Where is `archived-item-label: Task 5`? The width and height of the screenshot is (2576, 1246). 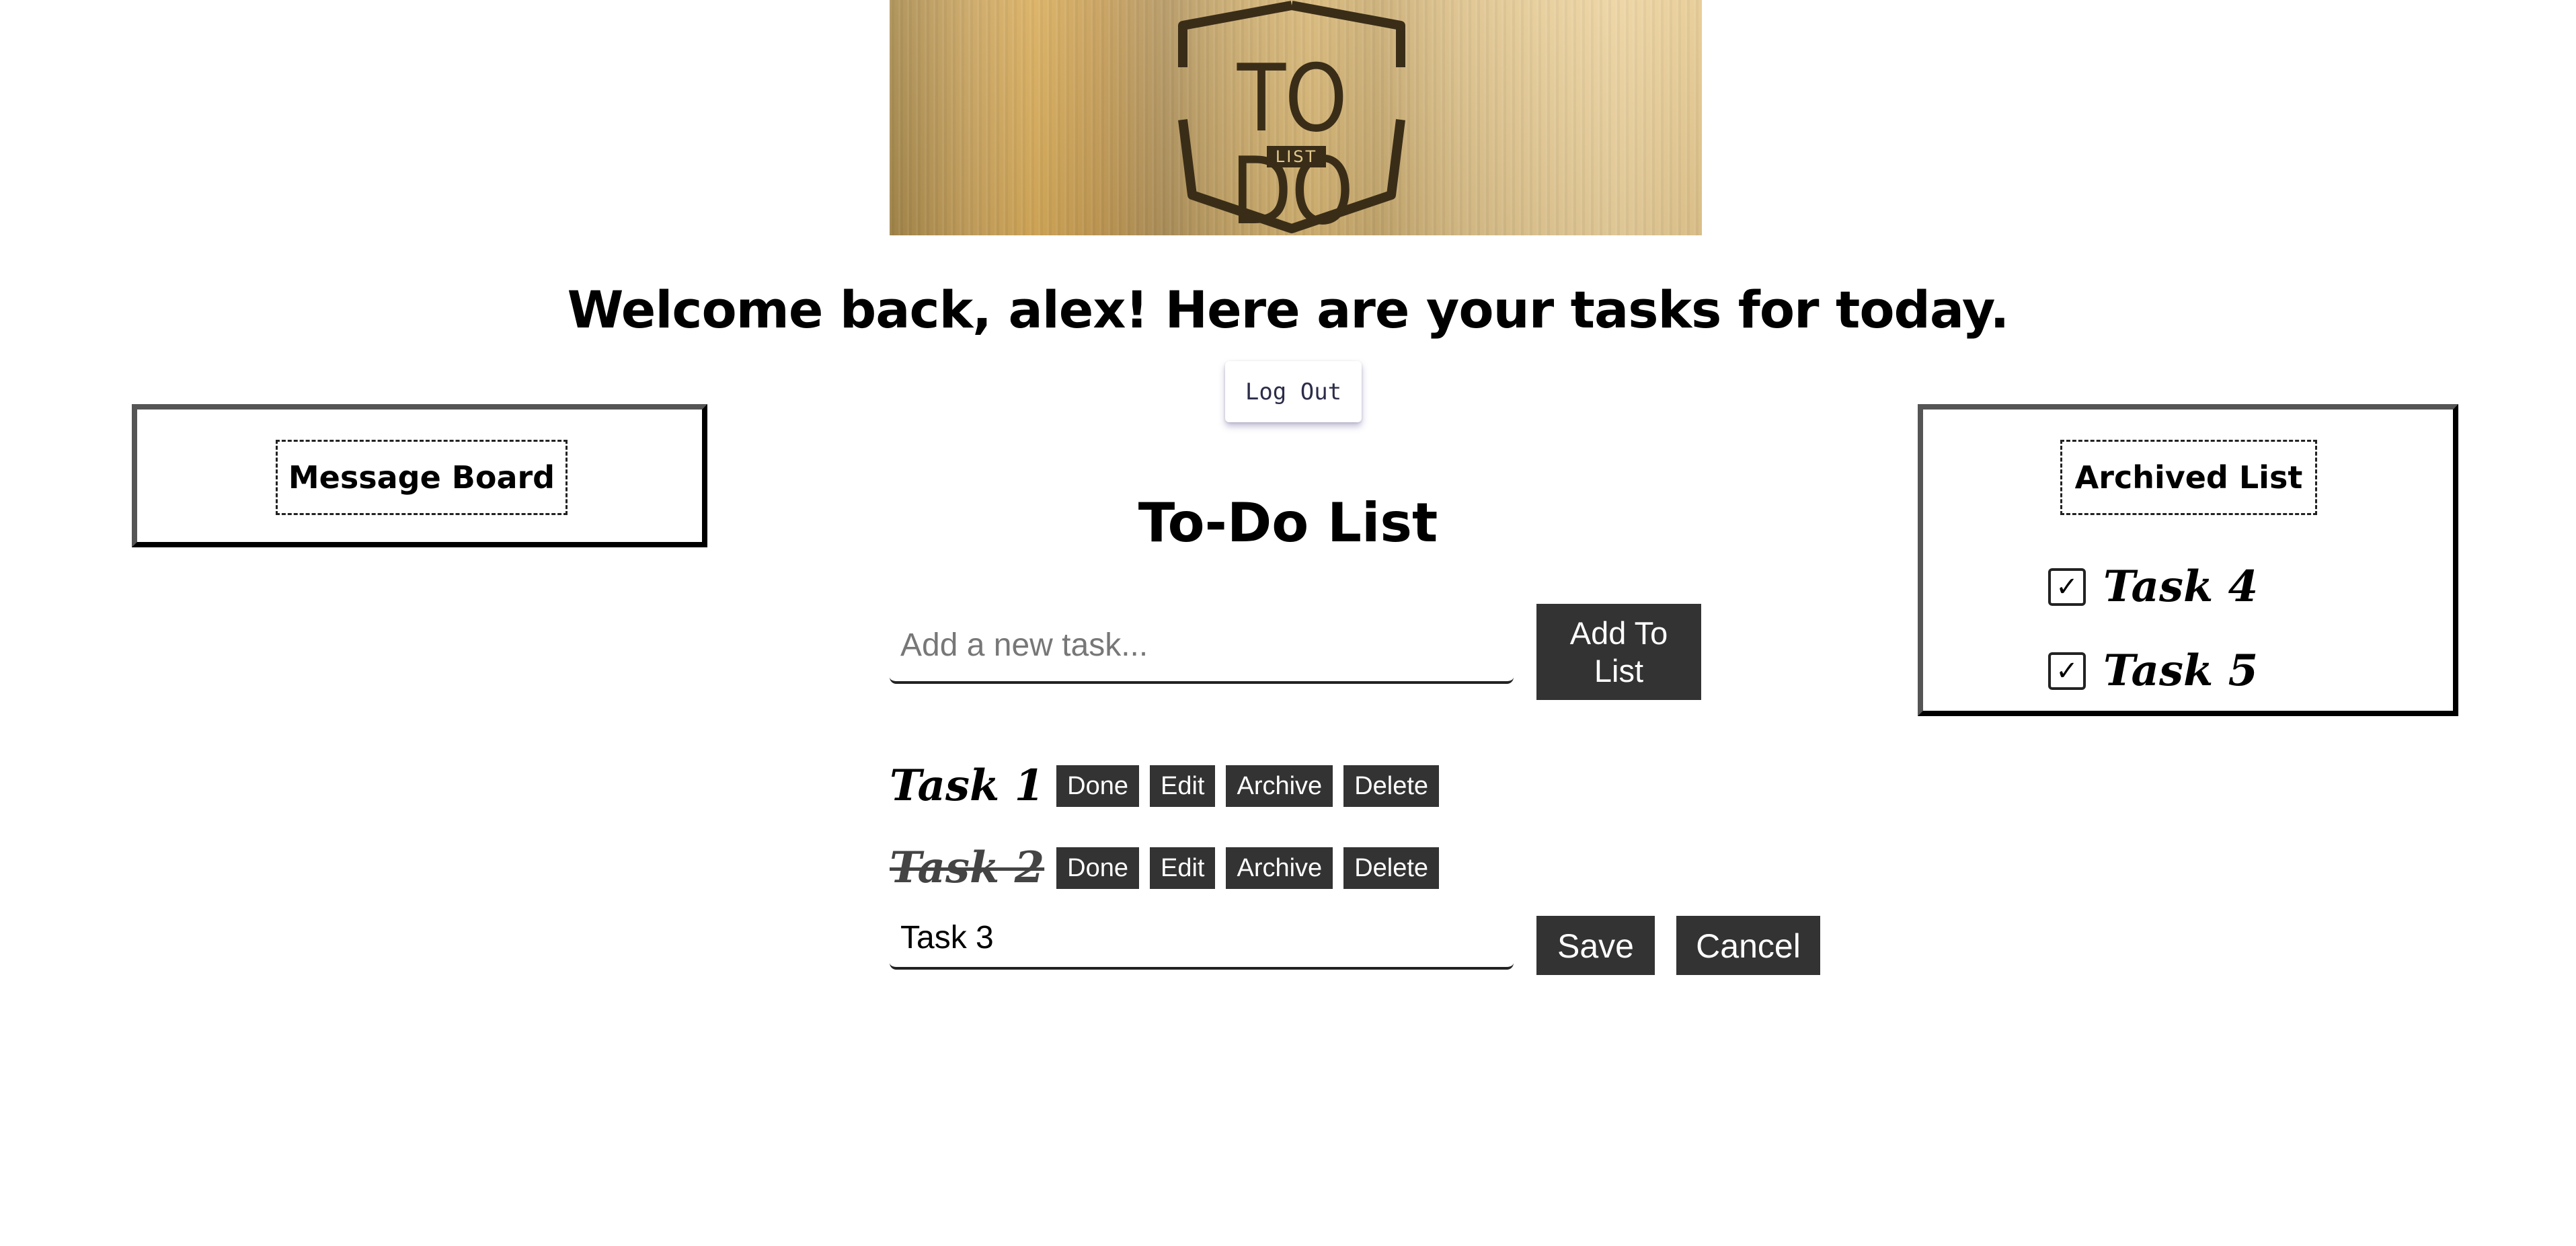
archived-item-label: Task 5 is located at coordinates (2181, 671).